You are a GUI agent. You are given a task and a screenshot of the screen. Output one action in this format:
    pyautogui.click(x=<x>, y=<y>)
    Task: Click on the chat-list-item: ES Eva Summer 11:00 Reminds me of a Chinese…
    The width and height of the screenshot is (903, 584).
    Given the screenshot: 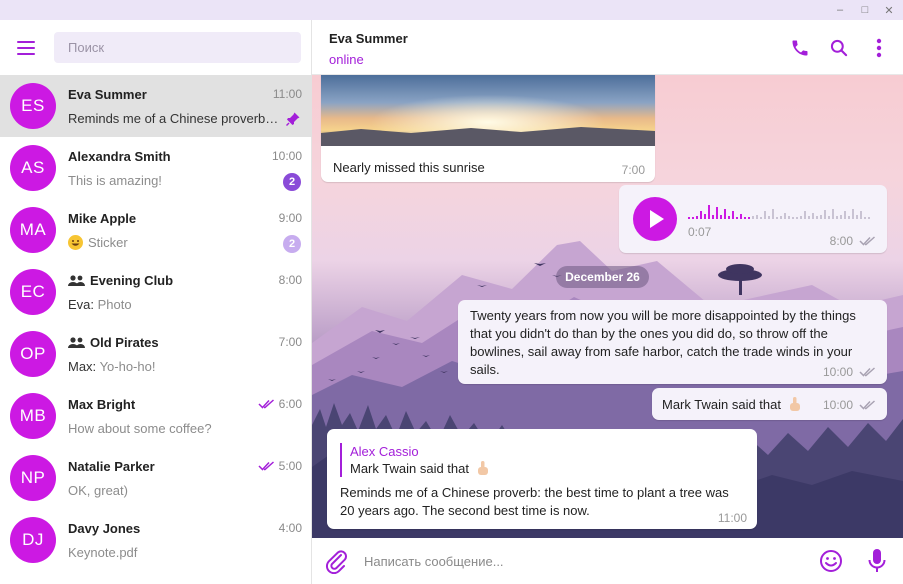 What is the action you would take?
    pyautogui.click(x=156, y=106)
    